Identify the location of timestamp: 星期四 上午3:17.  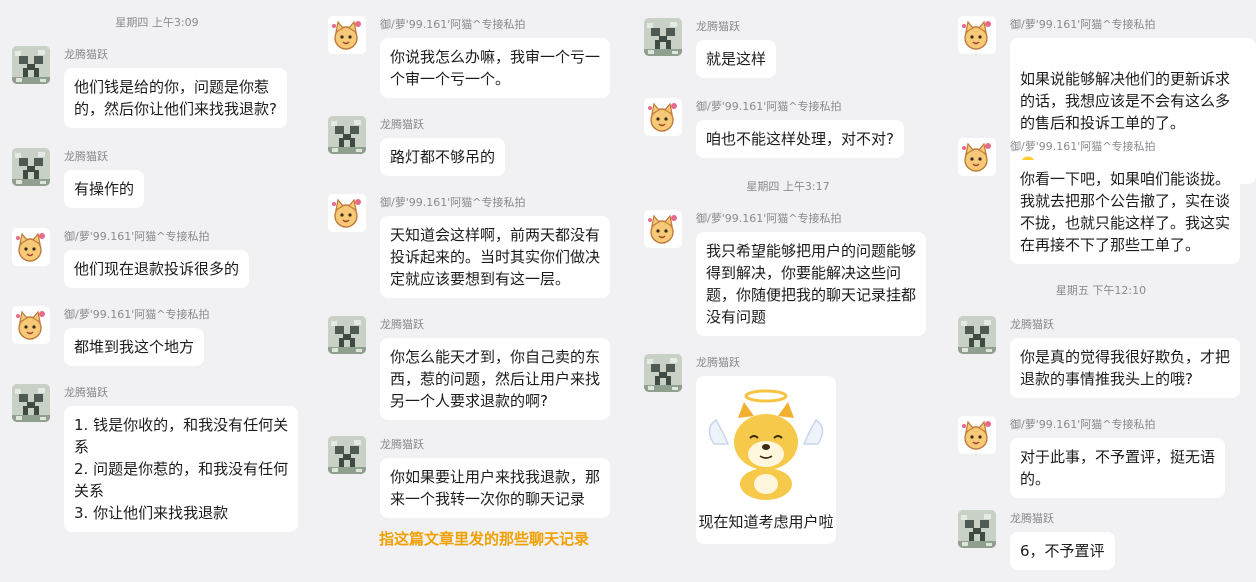
(788, 186).